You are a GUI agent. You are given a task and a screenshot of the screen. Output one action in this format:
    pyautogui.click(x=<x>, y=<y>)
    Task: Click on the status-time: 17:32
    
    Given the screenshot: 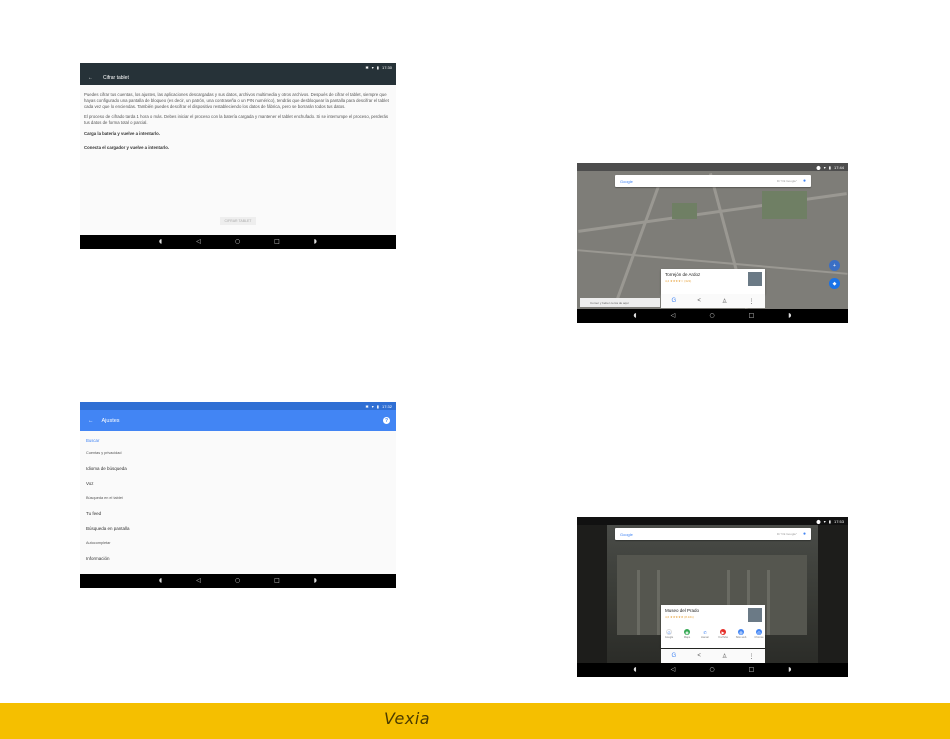 What is the action you would take?
    pyautogui.click(x=386, y=406)
    